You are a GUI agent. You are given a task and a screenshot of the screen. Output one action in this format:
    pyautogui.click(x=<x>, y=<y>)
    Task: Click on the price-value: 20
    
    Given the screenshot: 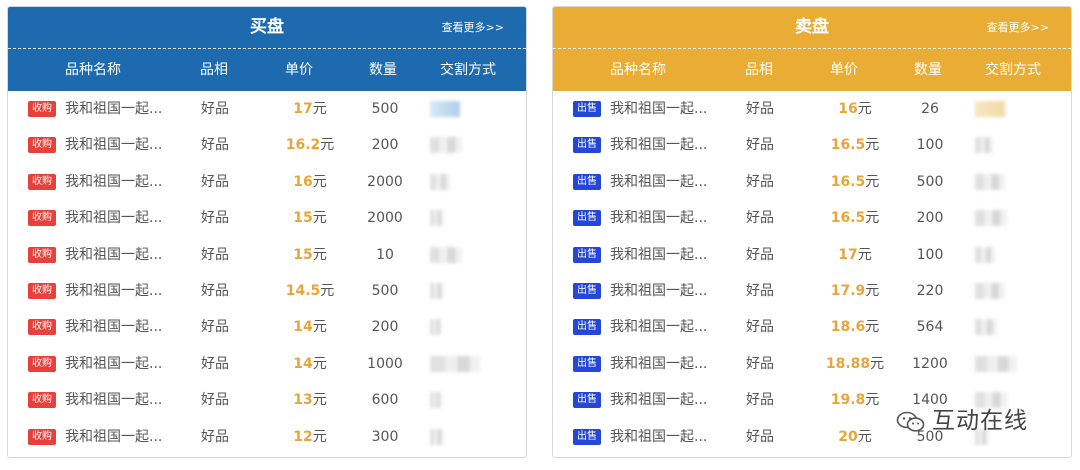 What is the action you would take?
    pyautogui.click(x=848, y=436)
    